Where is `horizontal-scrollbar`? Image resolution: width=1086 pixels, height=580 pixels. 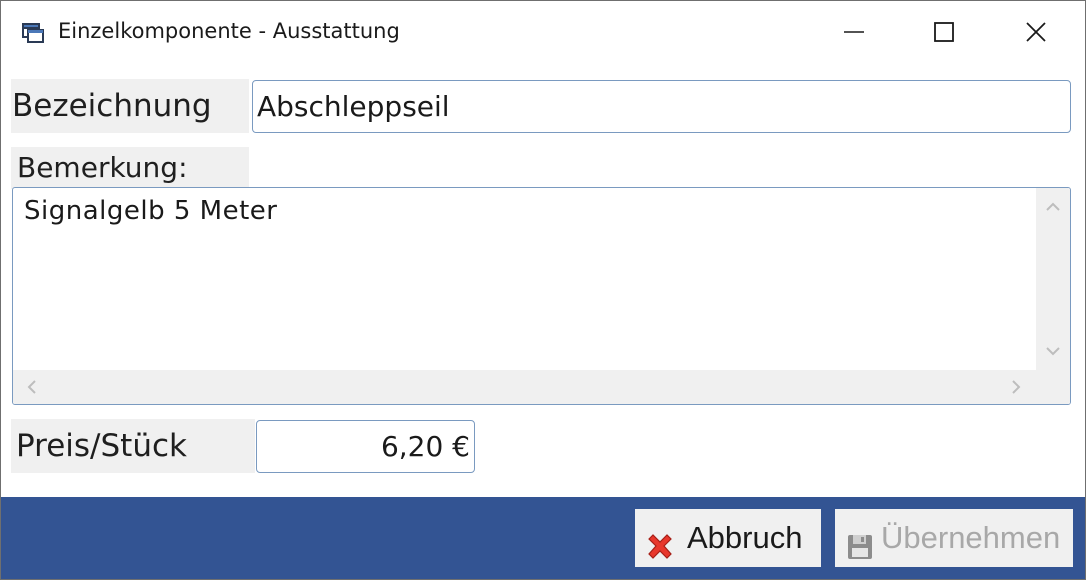
horizontal-scrollbar is located at coordinates (541, 387).